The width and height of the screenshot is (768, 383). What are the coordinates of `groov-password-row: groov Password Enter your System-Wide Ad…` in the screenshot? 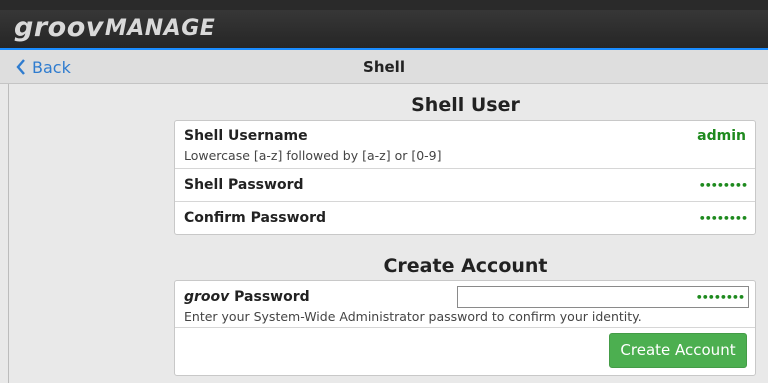 It's located at (465, 304).